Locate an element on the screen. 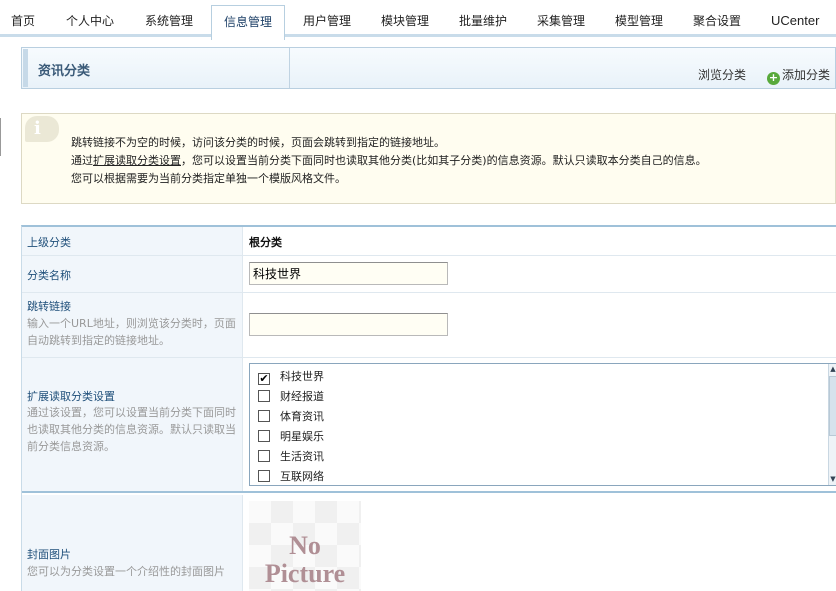 This screenshot has width=836, height=591. row-label-cell: 封面图片 您可以为分类设置一个介绍性的封面图片 is located at coordinates (132, 543).